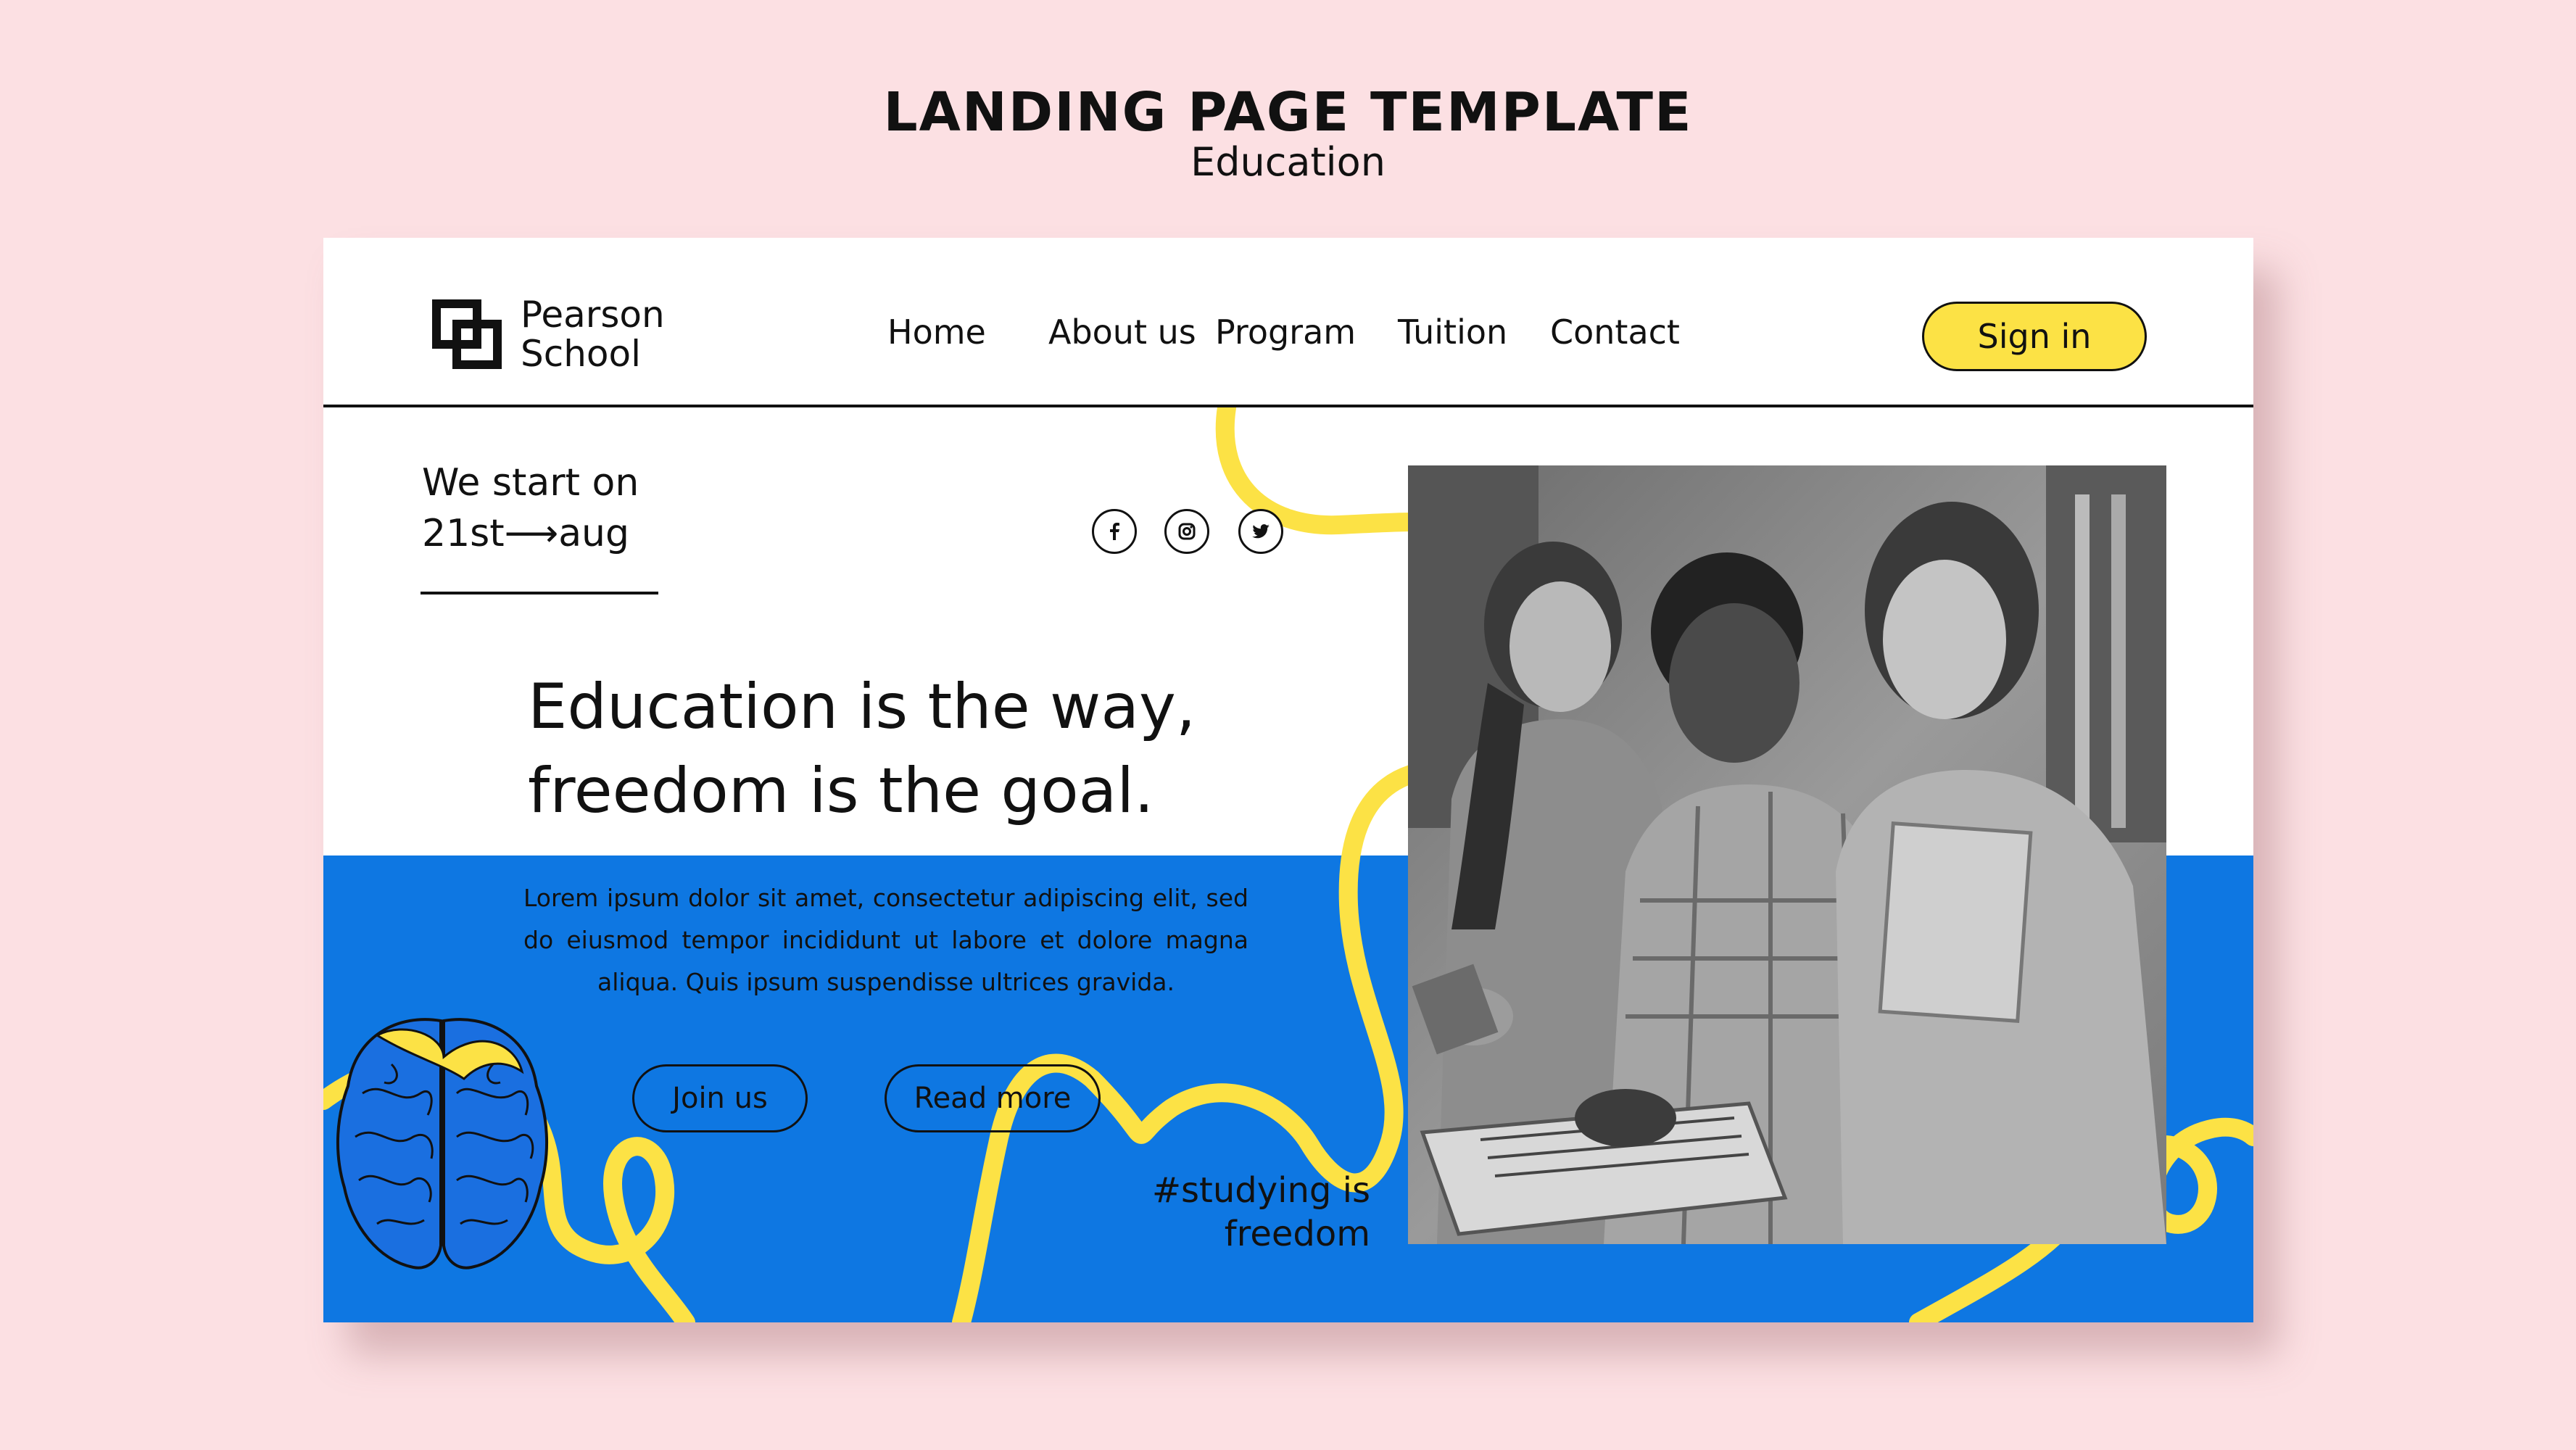 The height and width of the screenshot is (1450, 2576). Describe the element at coordinates (530, 483) in the screenshot. I see `start-date-label: We start on` at that location.